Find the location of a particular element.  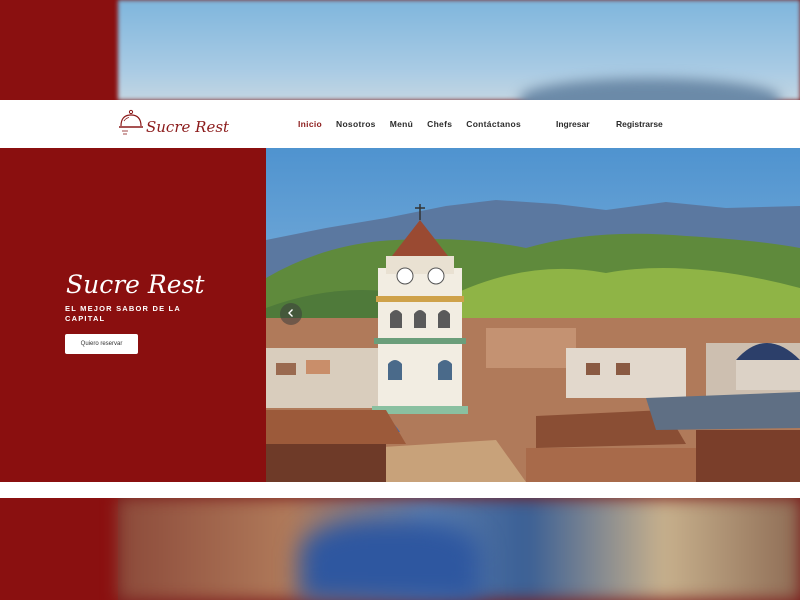

logo: Sucre Rest is located at coordinates (173, 123).